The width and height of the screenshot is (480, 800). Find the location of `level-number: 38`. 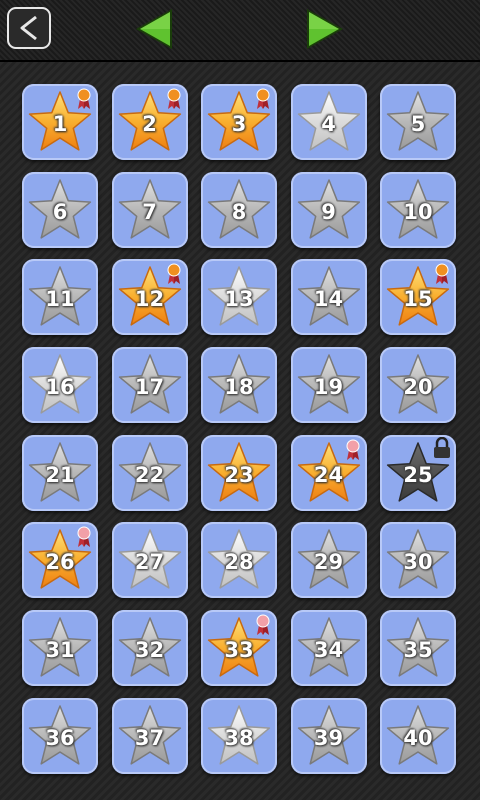

level-number: 38 is located at coordinates (239, 737).